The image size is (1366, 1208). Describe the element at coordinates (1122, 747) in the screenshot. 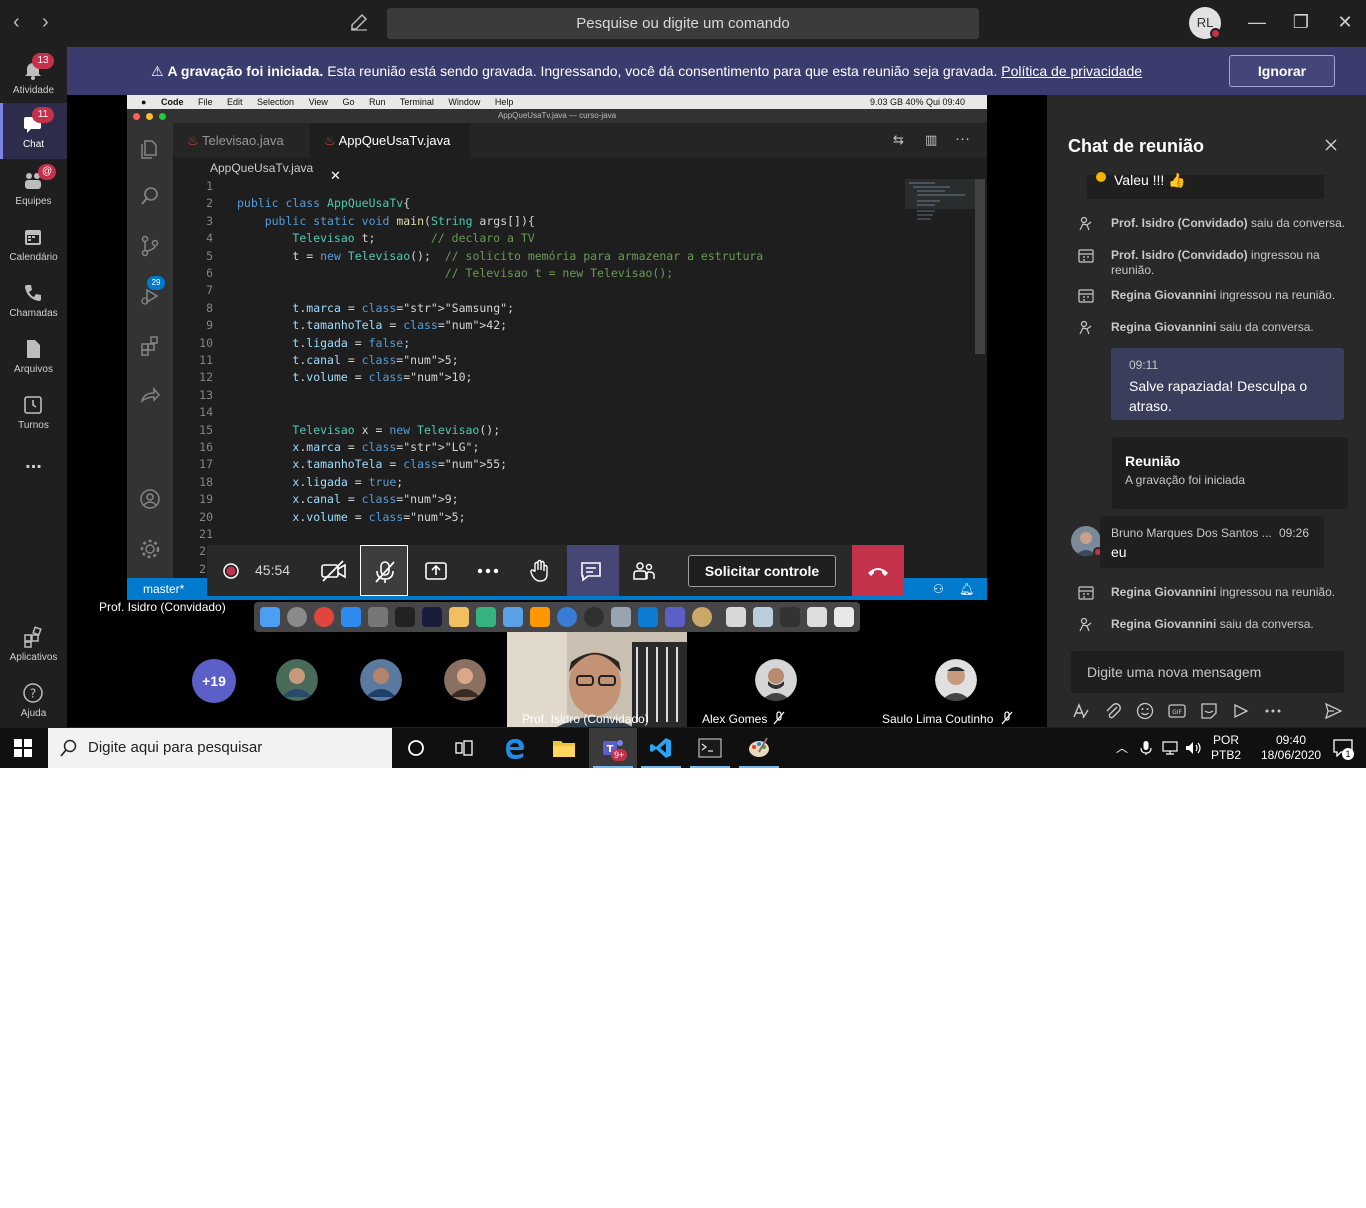

I see `show-hidden-icons: ︿` at that location.